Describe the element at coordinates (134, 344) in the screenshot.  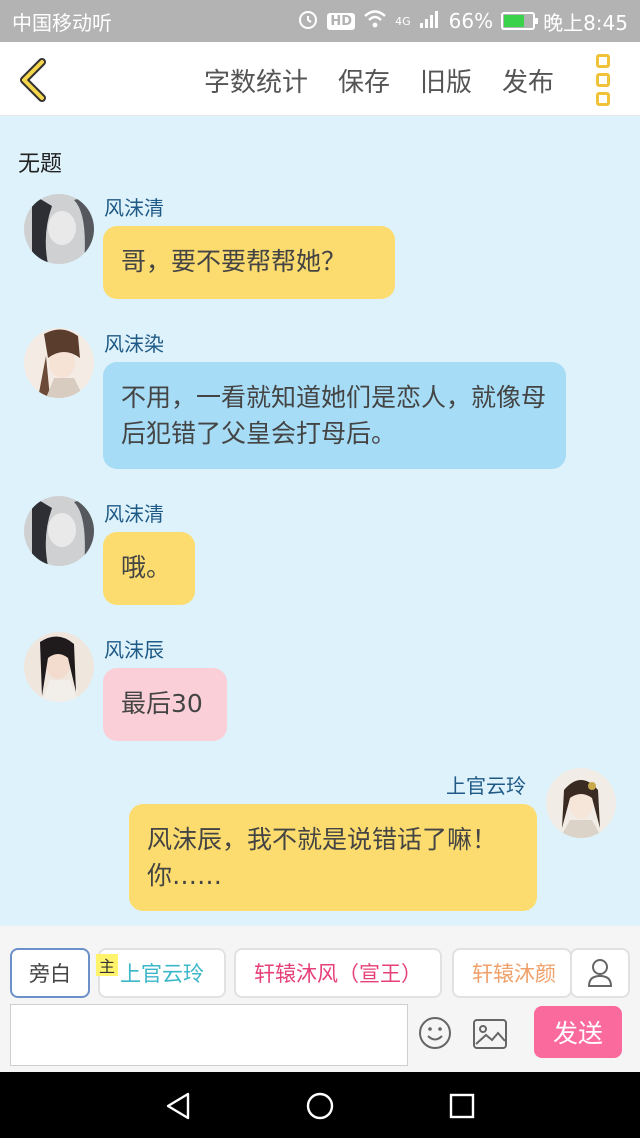
I see `speaker-name: 风沫染` at that location.